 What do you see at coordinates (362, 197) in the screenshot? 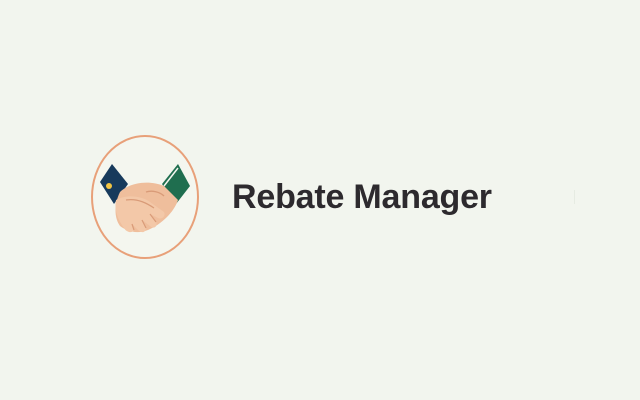
I see `app-title: Rebate Manager` at bounding box center [362, 197].